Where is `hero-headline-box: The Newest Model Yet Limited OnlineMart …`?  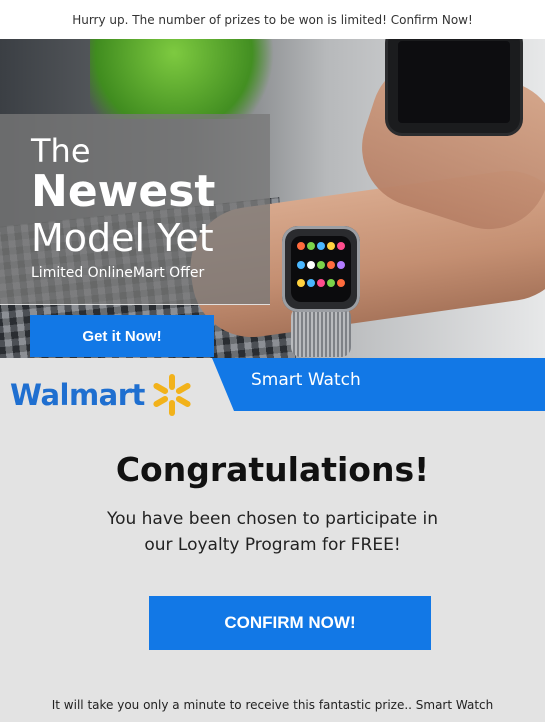 hero-headline-box: The Newest Model Yet Limited OnlineMart … is located at coordinates (135, 209).